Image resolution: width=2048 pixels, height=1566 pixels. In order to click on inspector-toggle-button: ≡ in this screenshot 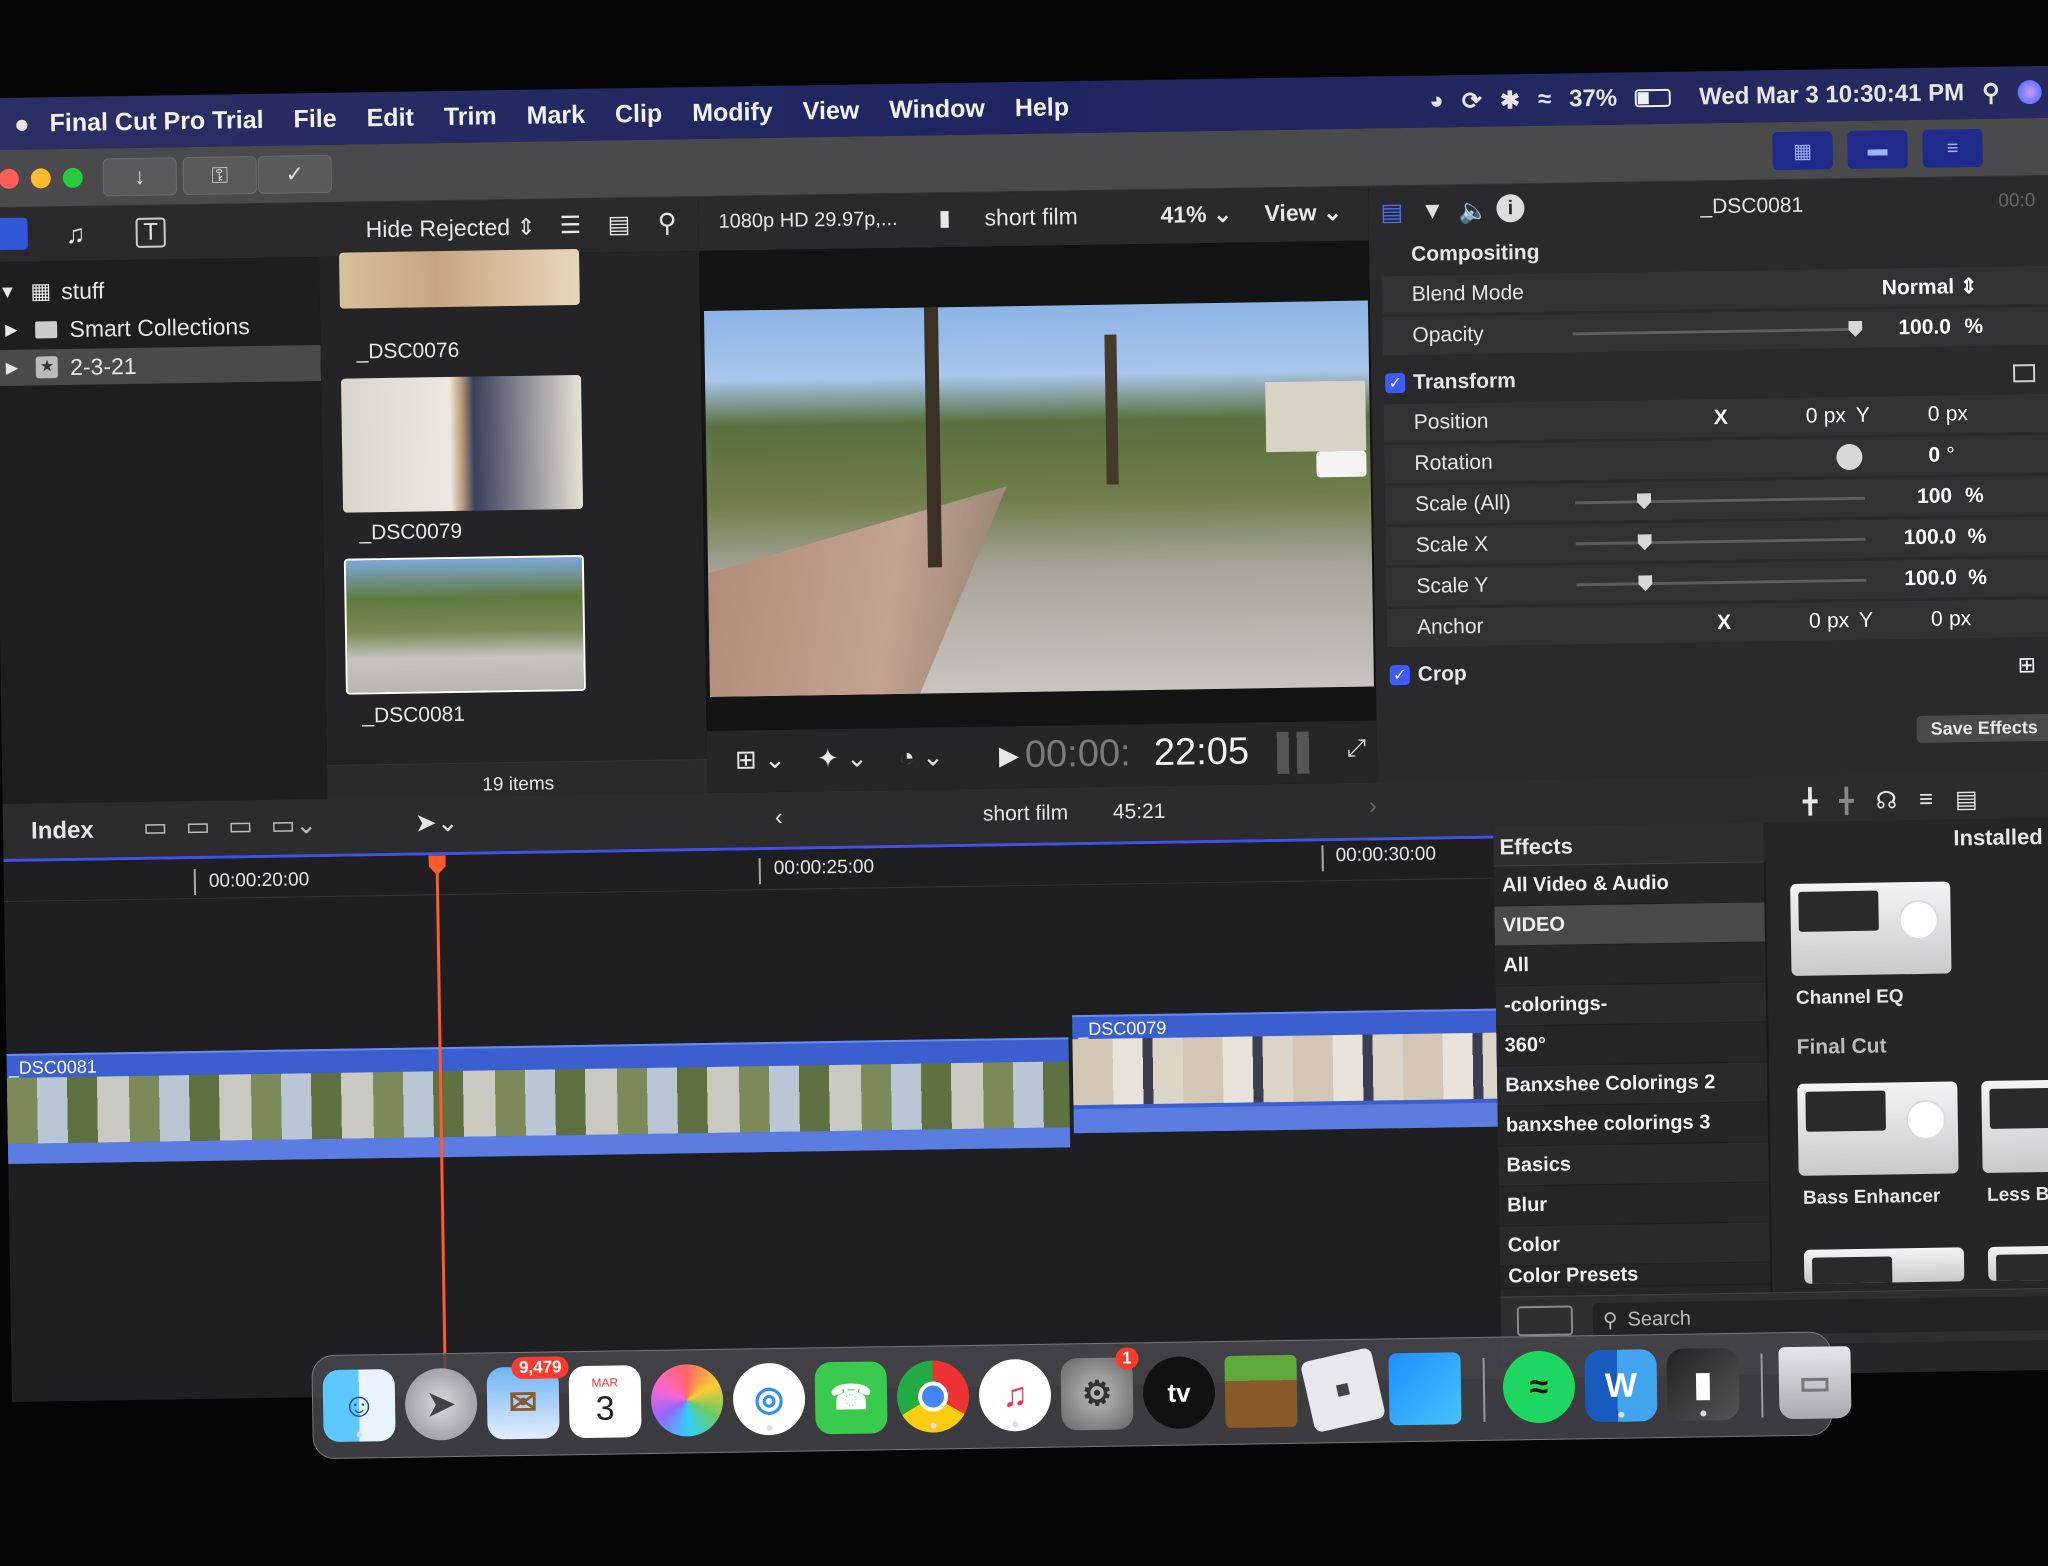, I will do `click(1952, 148)`.